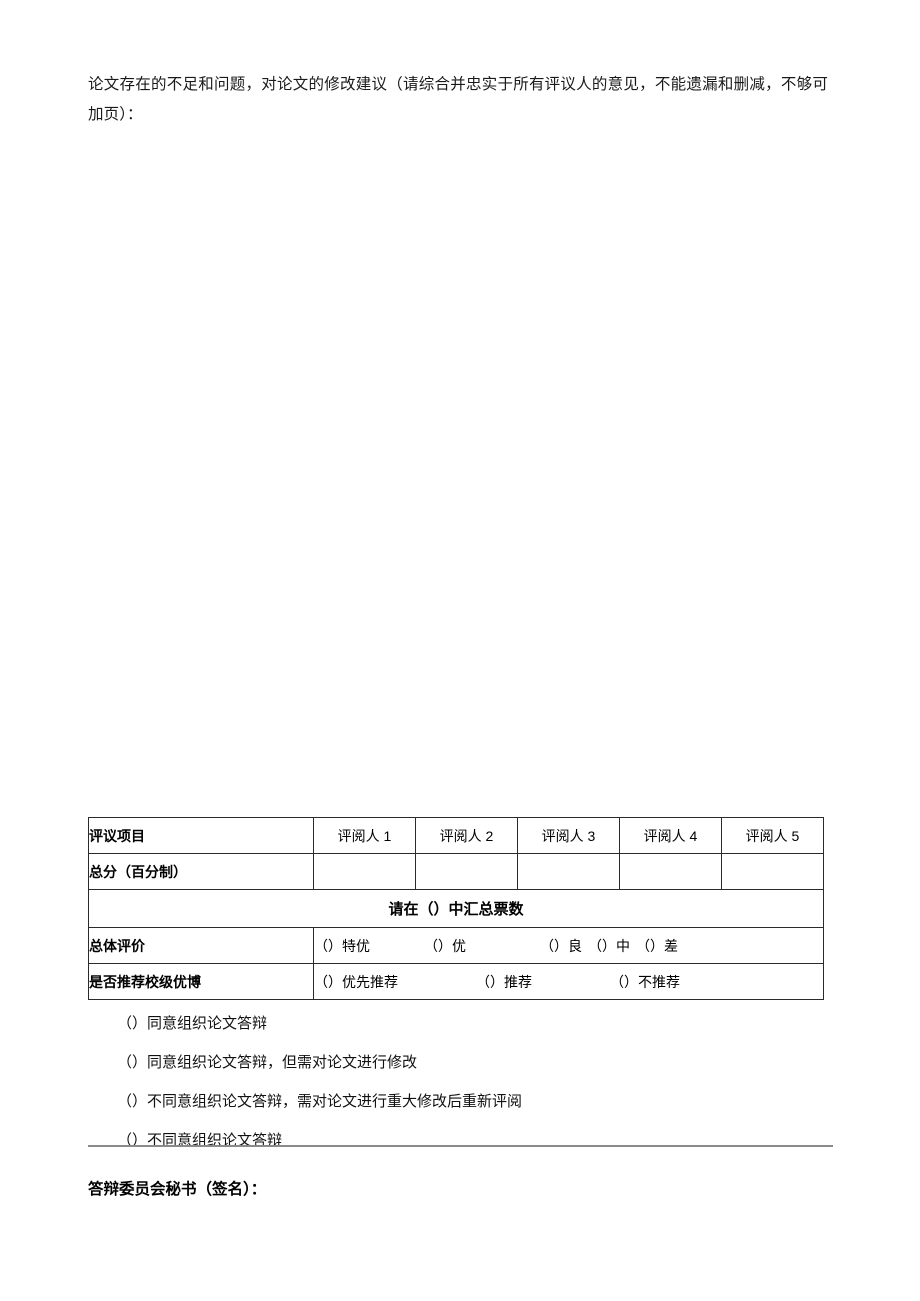 Image resolution: width=920 pixels, height=1301 pixels. What do you see at coordinates (460, 1146) in the screenshot?
I see `horizontal-divider` at bounding box center [460, 1146].